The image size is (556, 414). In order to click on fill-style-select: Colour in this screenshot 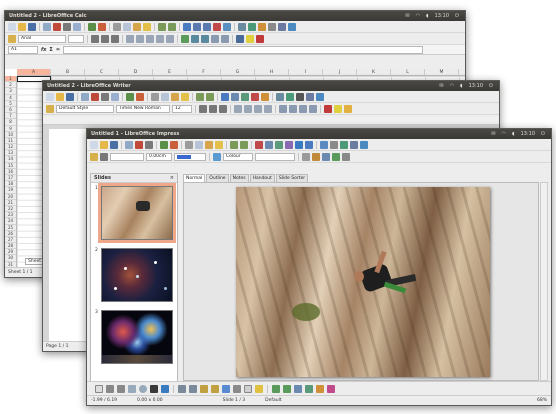, I will do `click(238, 156)`.